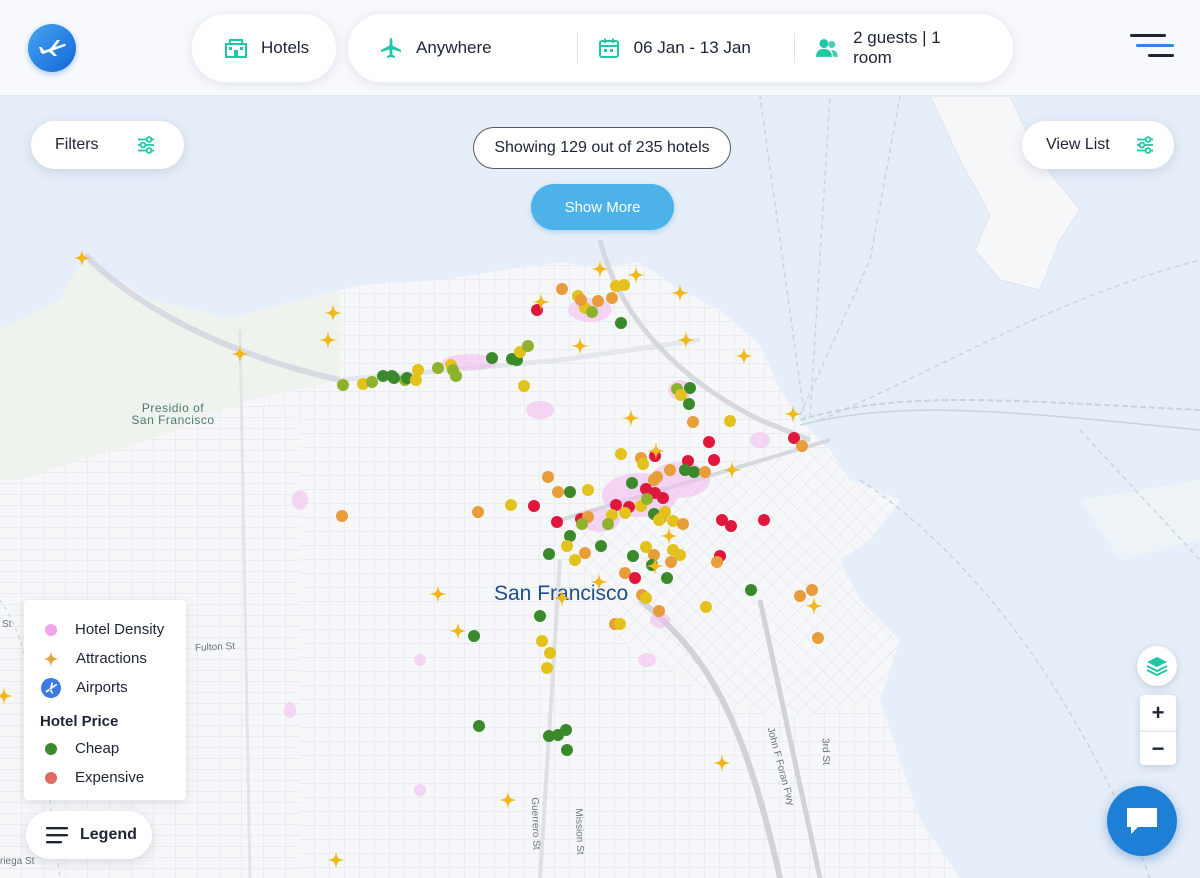 This screenshot has height=878, width=1200. I want to click on dates-field: 06 Jan - 13 Jan, so click(686, 48).